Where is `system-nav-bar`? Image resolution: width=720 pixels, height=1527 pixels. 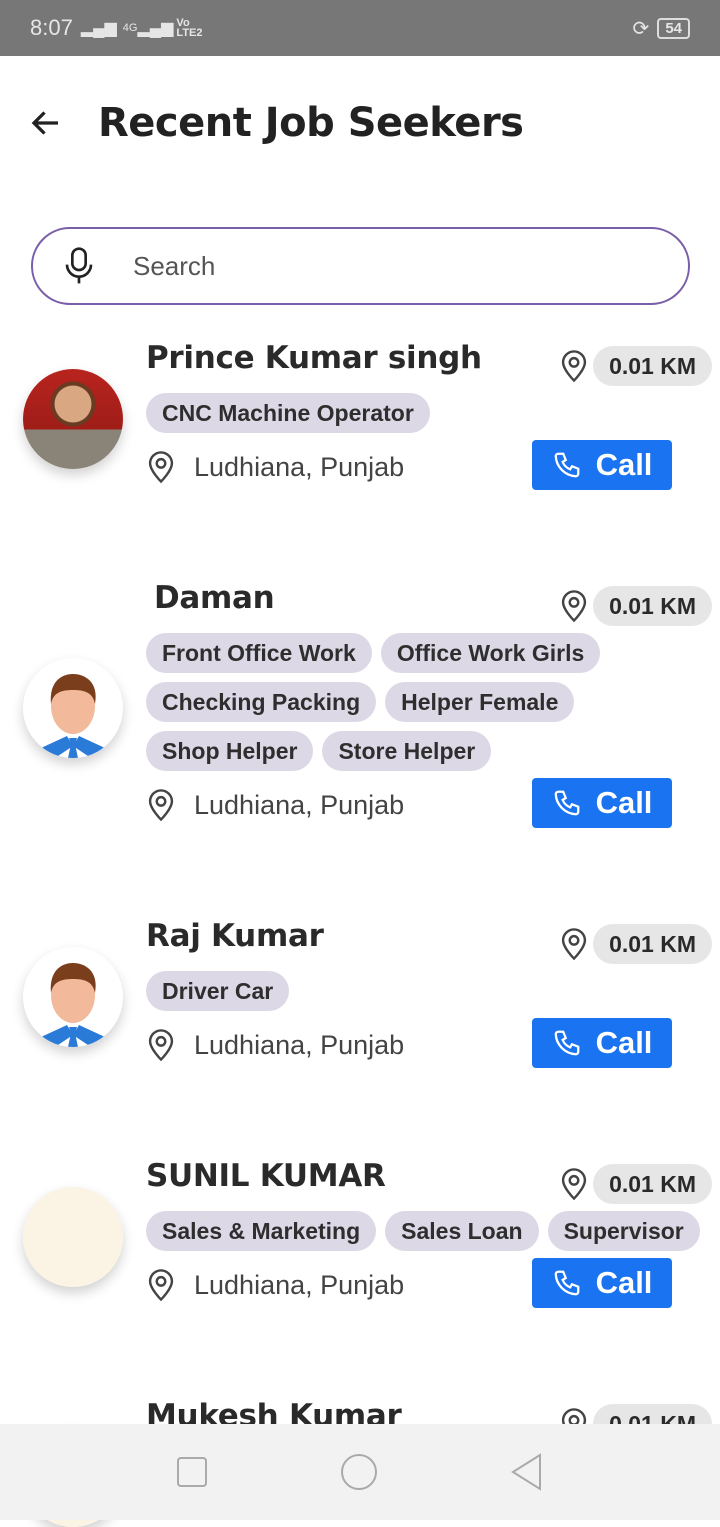 system-nav-bar is located at coordinates (360, 1472).